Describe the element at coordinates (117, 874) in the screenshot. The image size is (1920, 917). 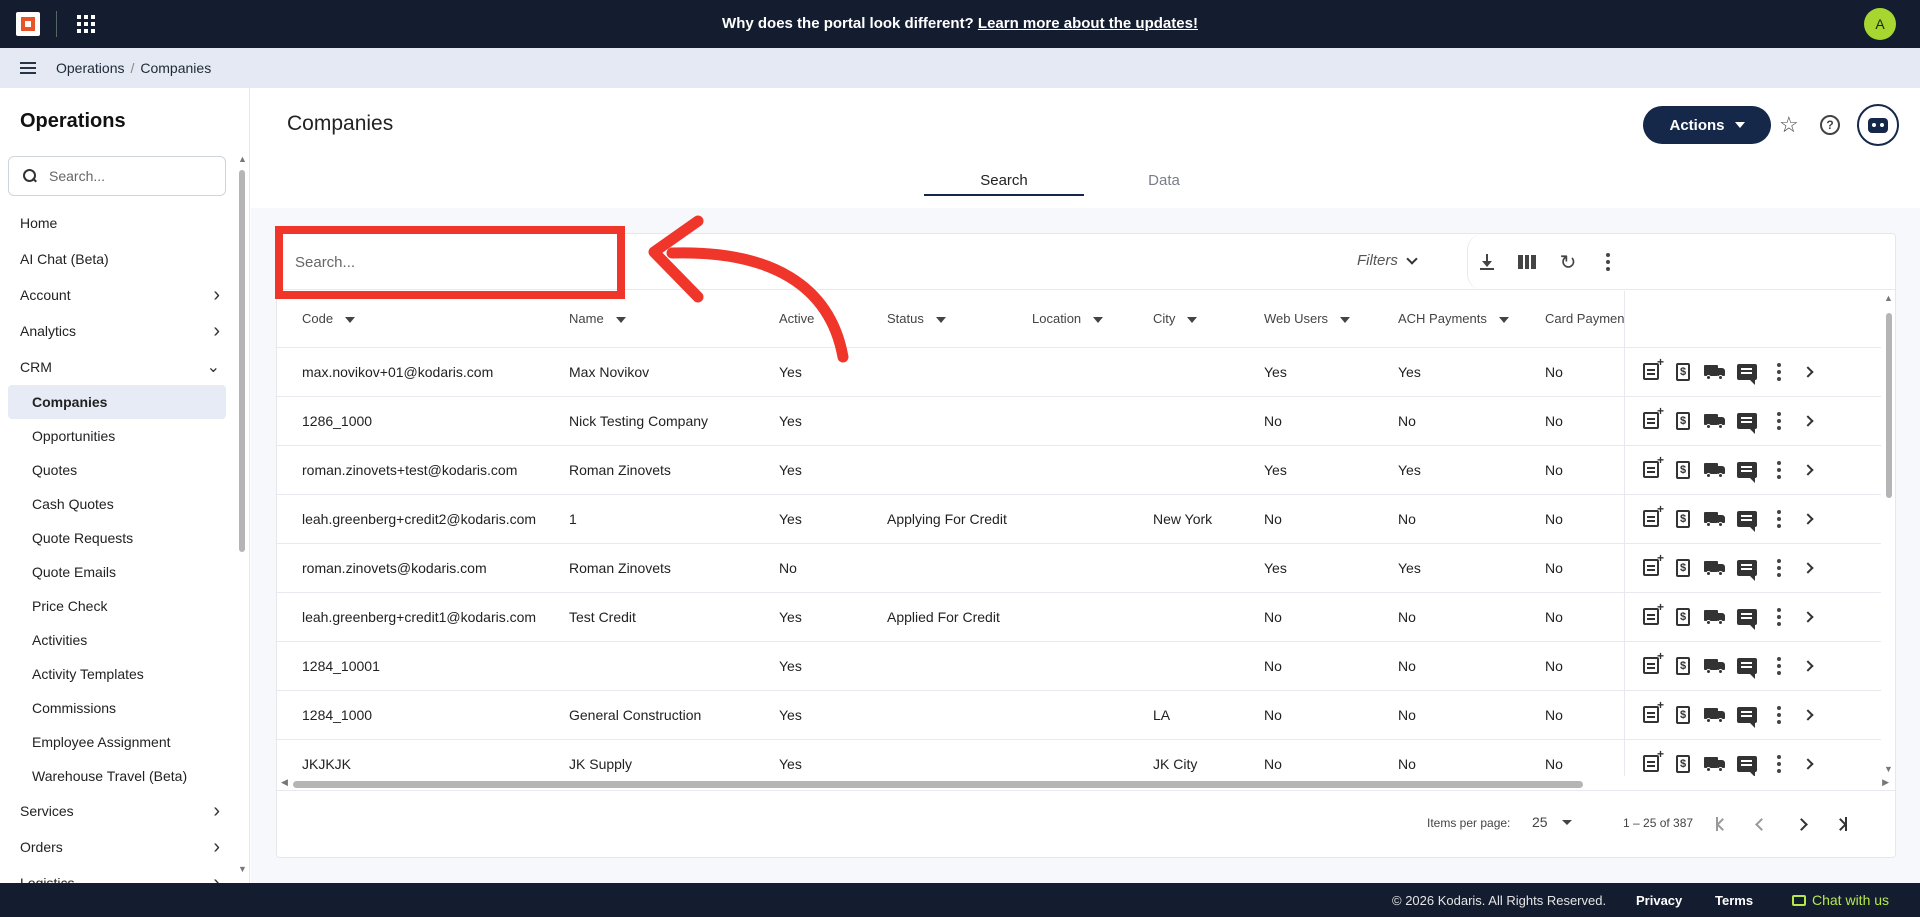
I see `sidebar-item-logistics: Logistics ›` at that location.